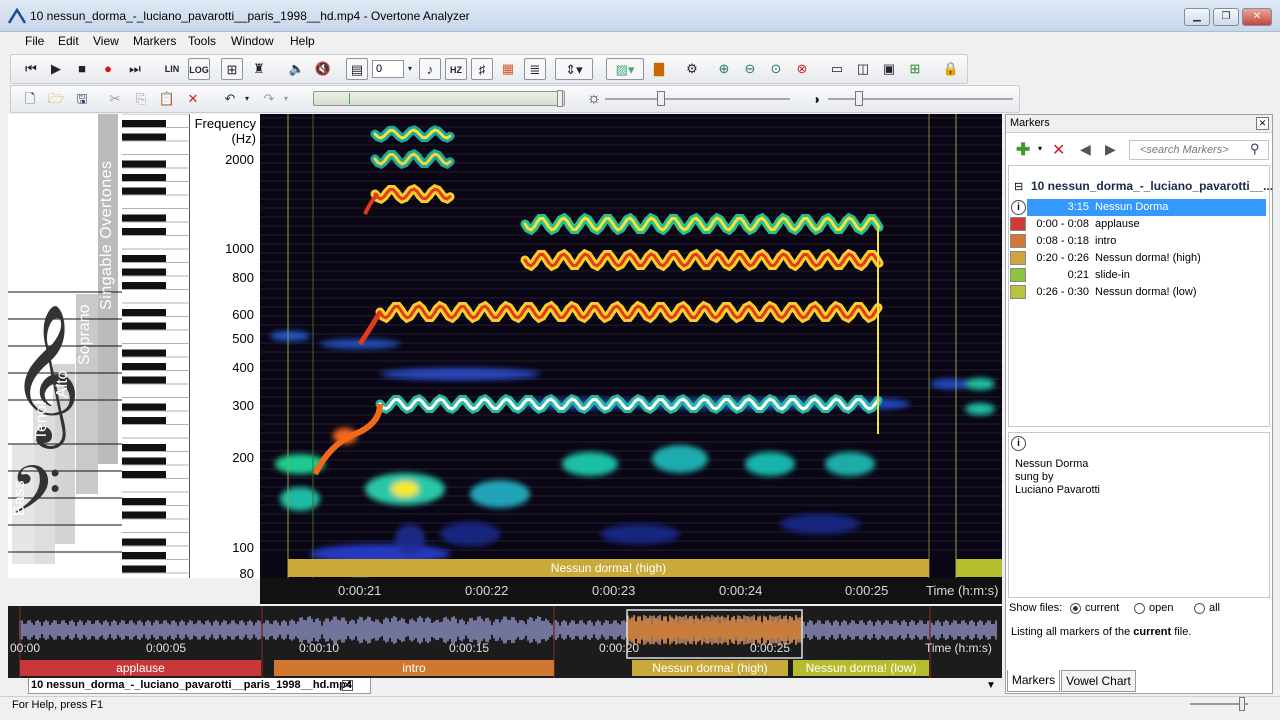  I want to click on hz-button: HZ, so click(456, 69).